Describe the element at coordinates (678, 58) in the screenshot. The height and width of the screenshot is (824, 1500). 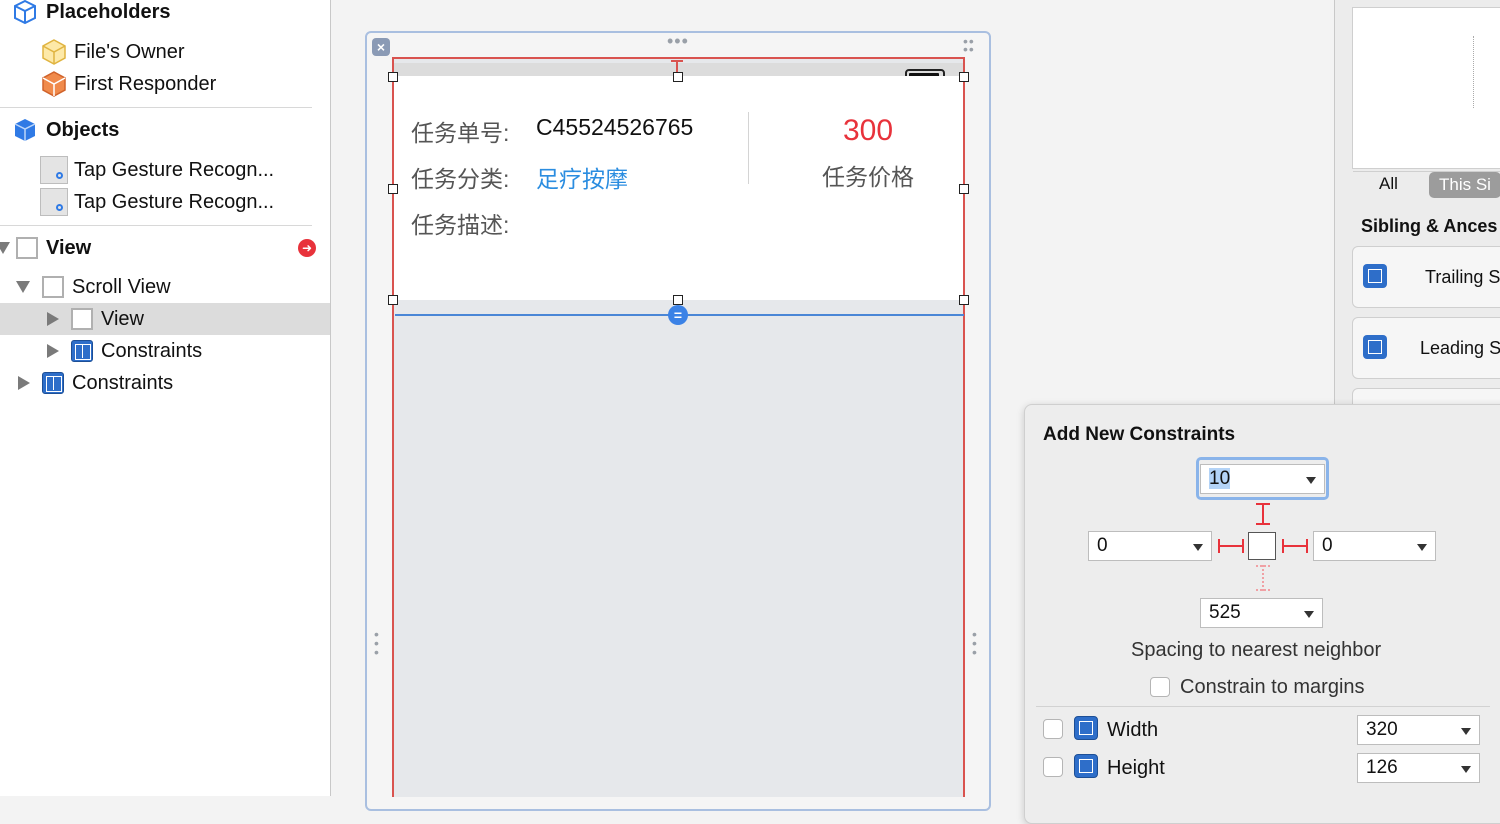
I see `selection-border-top` at that location.